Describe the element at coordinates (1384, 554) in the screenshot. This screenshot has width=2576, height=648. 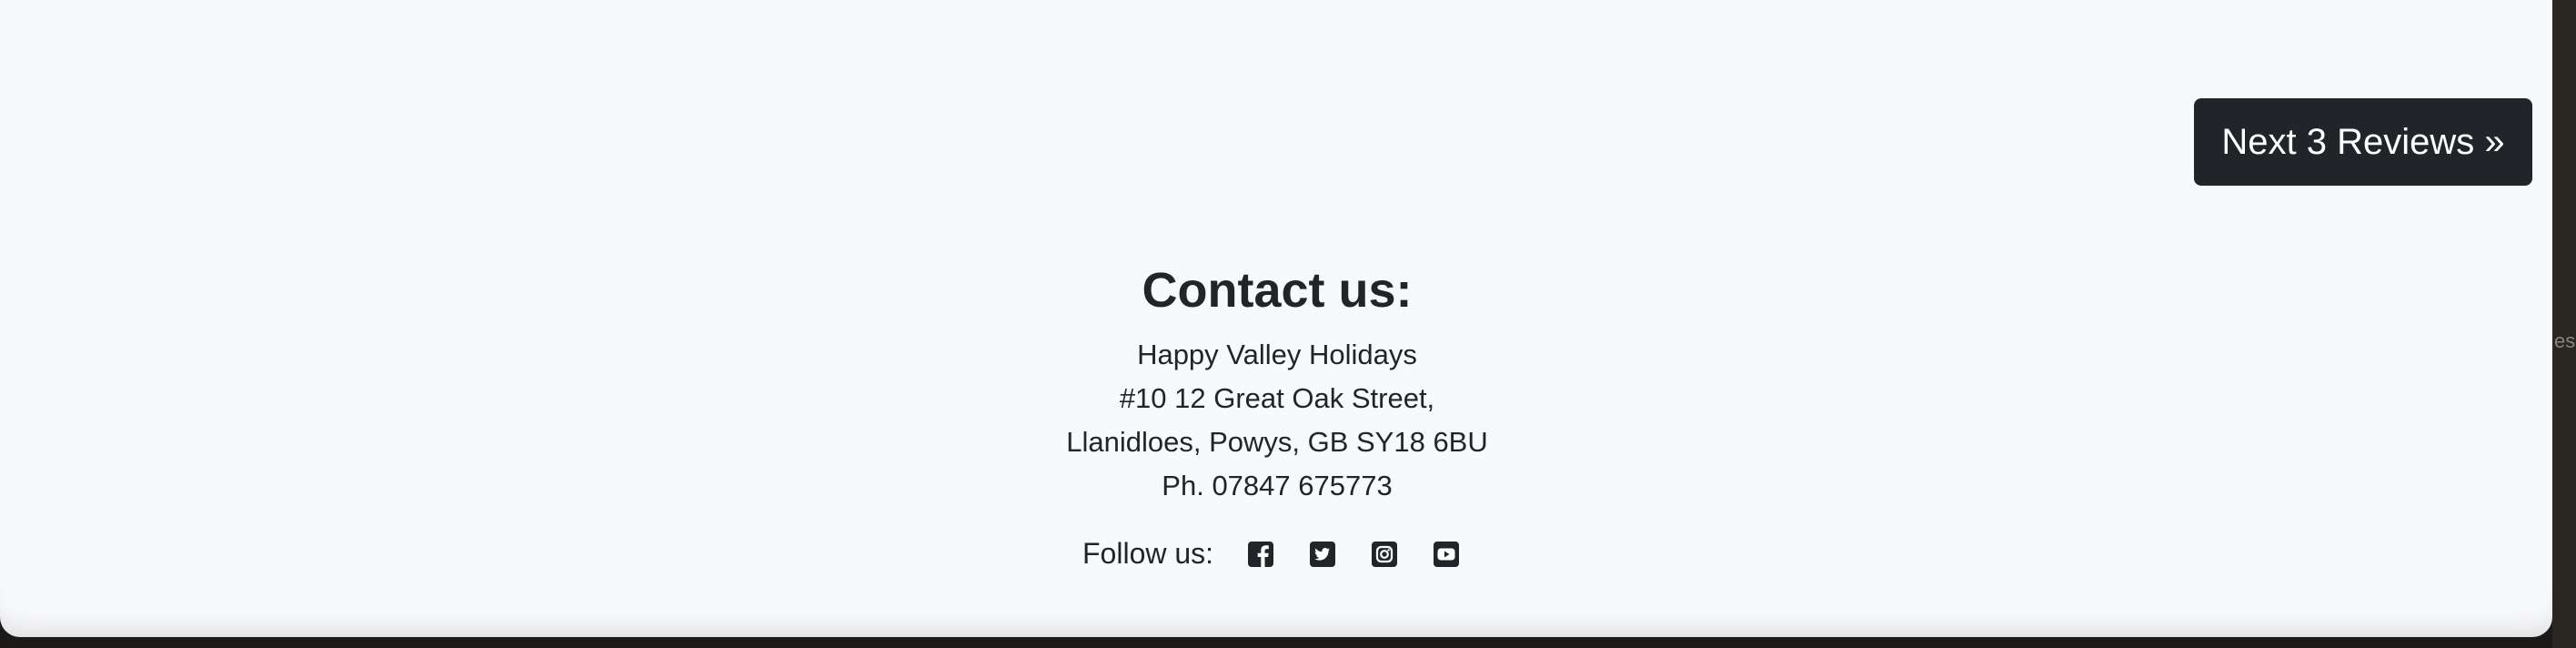
I see `instagram-icon` at that location.